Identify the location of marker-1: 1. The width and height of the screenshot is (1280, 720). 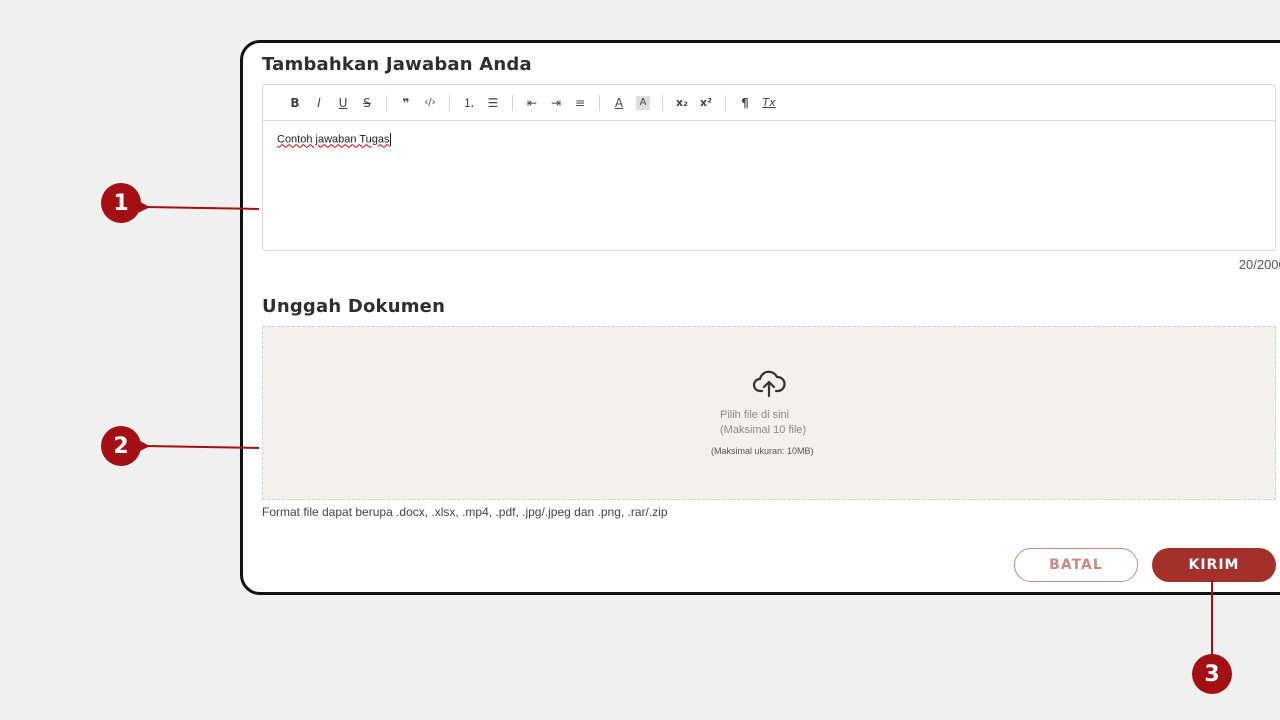
(121, 203).